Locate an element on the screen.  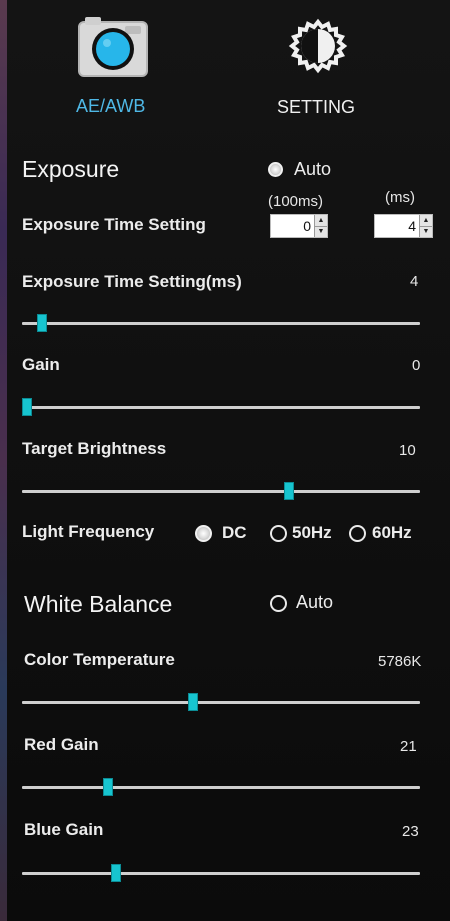
white-balance-auto-label: Auto is located at coordinates (314, 602).